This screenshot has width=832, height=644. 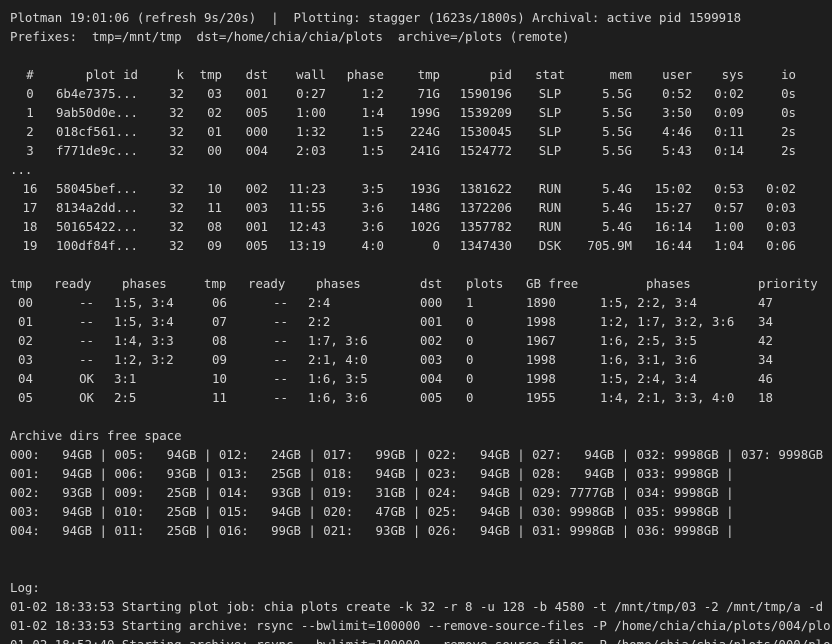 I want to click on jobs-header-cell: wall, so click(x=311, y=74).